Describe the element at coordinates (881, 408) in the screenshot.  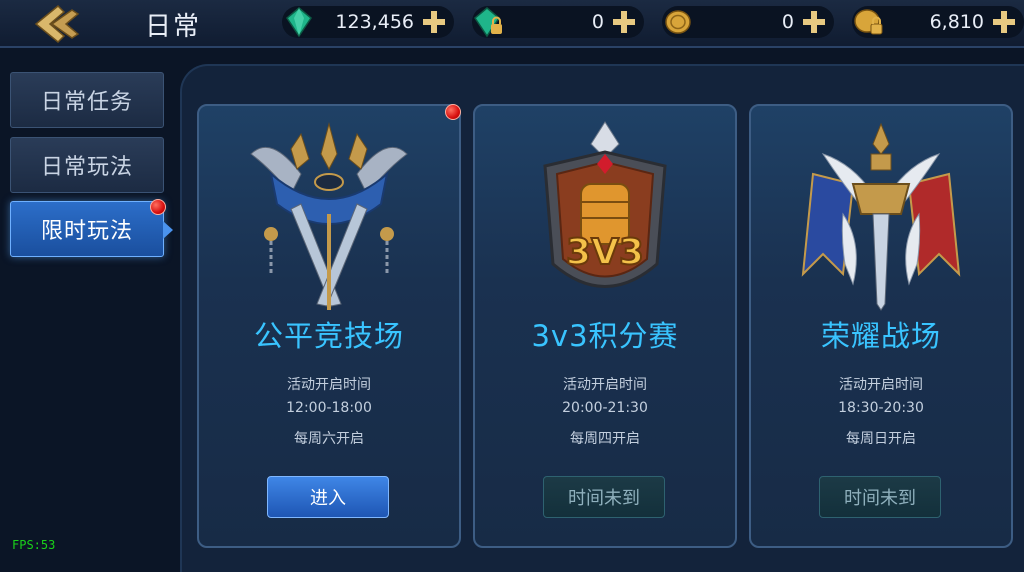
I see `activity-time-range: 18:30-20:30` at that location.